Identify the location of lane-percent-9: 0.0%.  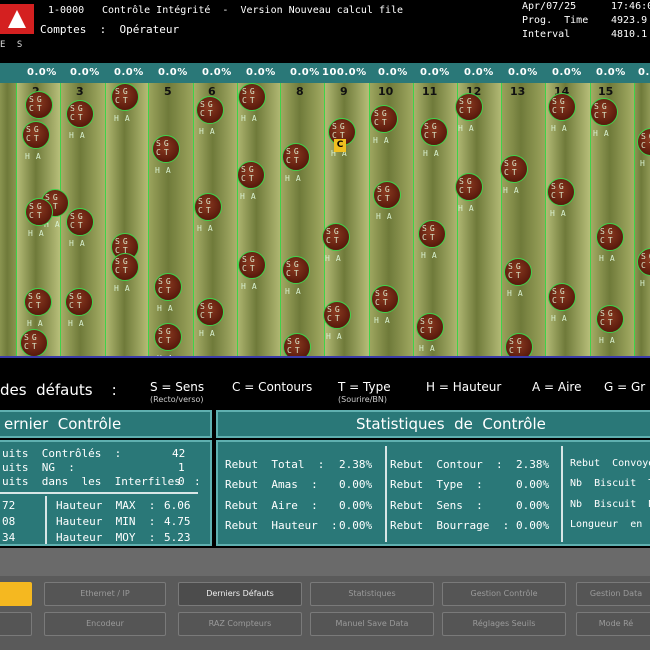
(393, 72).